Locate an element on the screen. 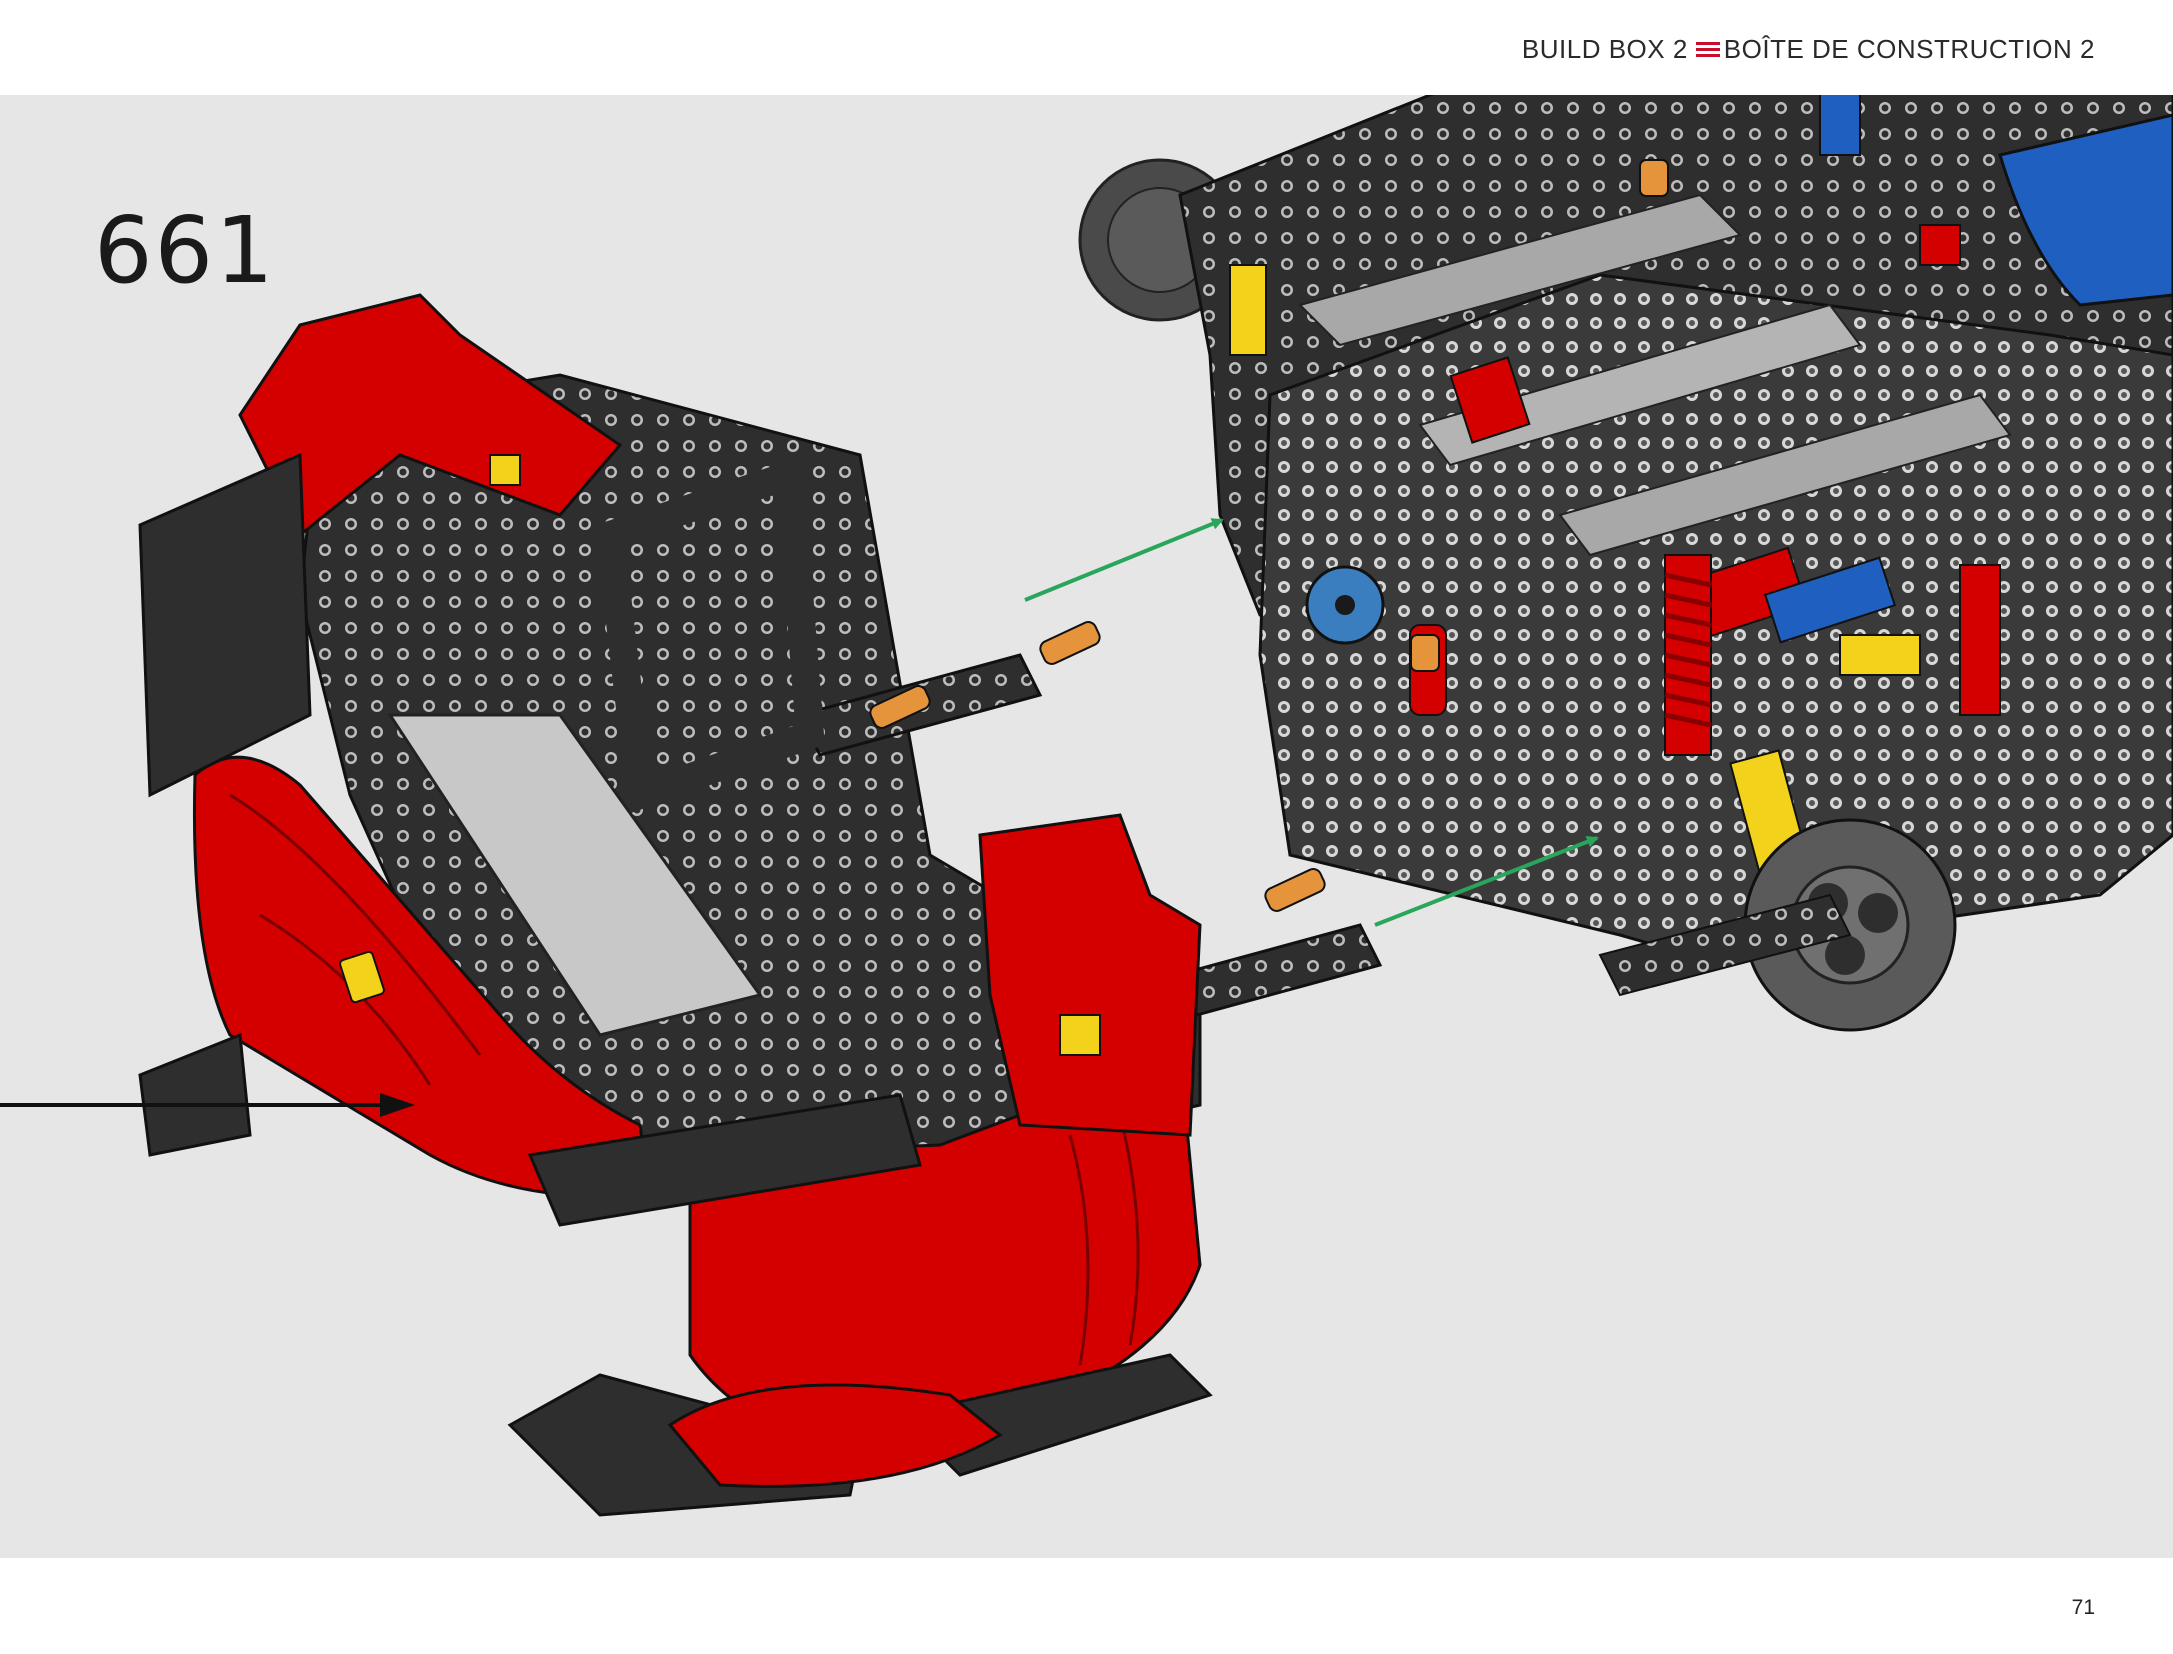 Image resolution: width=2173 pixels, height=1654 pixels. page-header: BUILD BOX 2 BOÎTE DE CONSTRUCTION 2 is located at coordinates (1086, 47).